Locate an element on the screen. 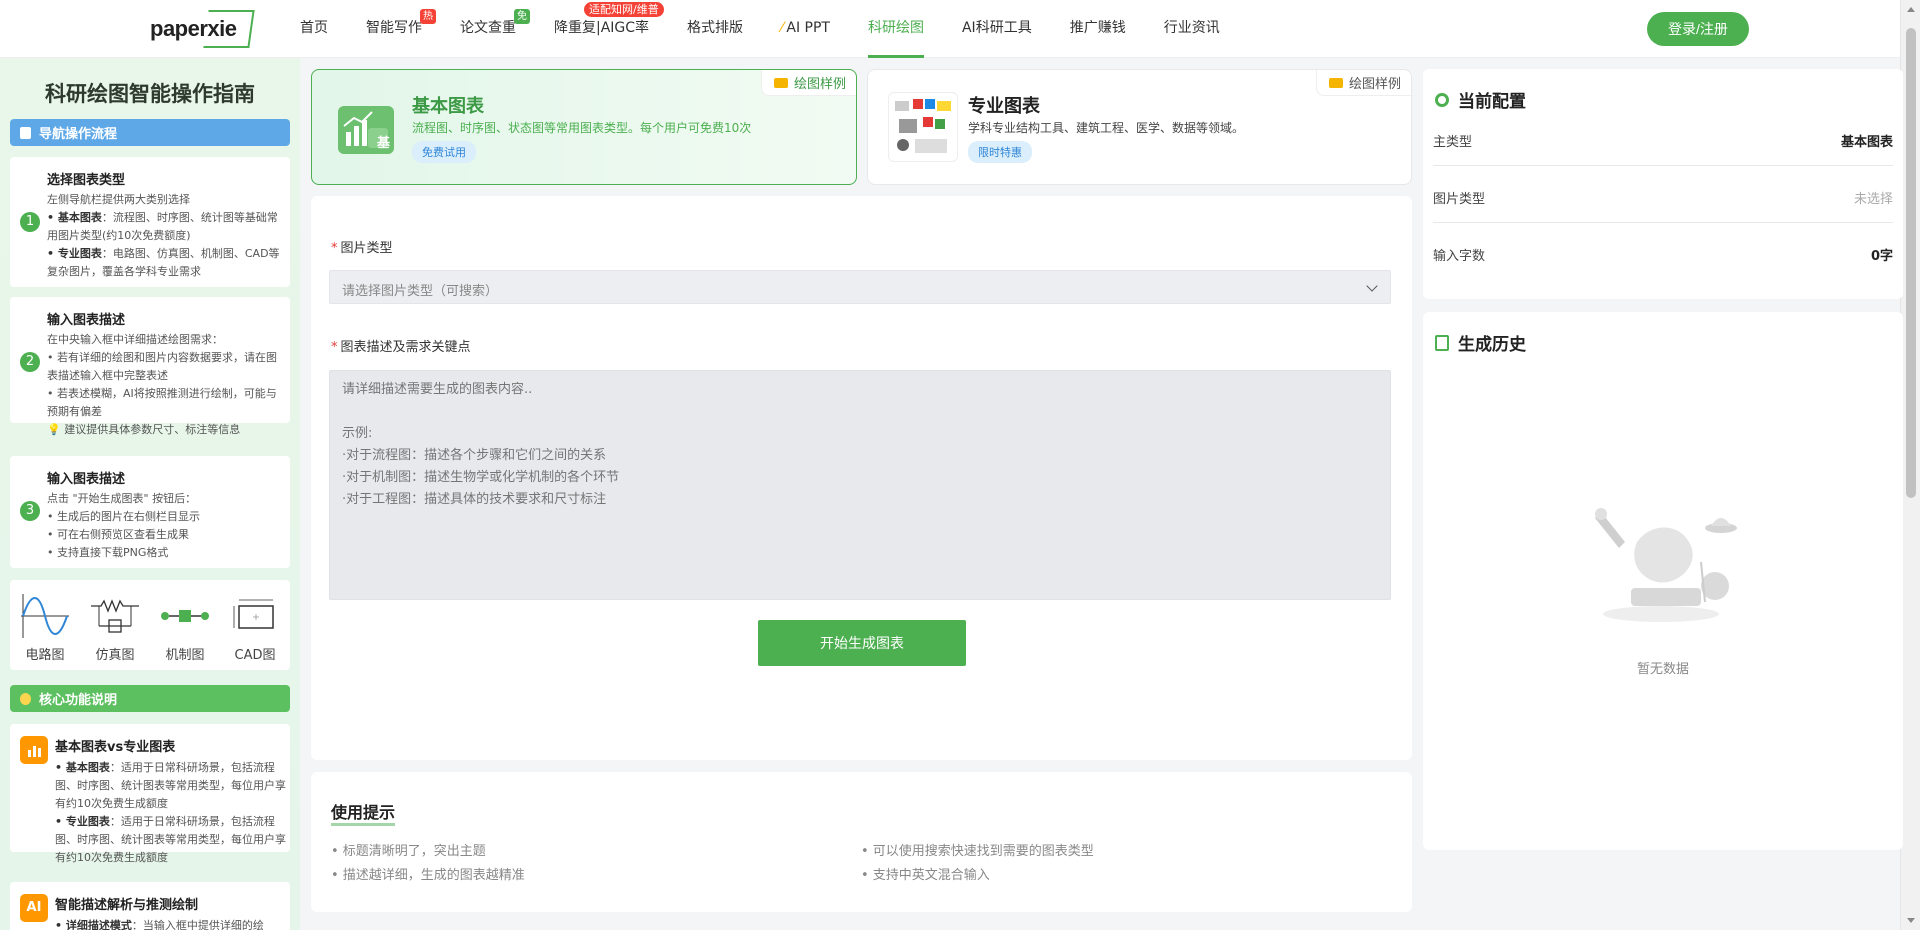 This screenshot has width=1920, height=930. config-title-text: 当前配置 is located at coordinates (1492, 102).